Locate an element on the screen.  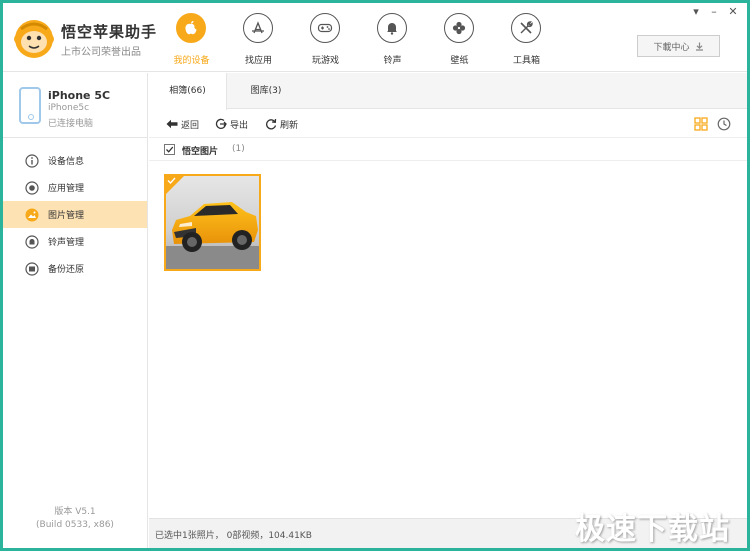
photo-thumbnail is located at coordinates (212, 222).